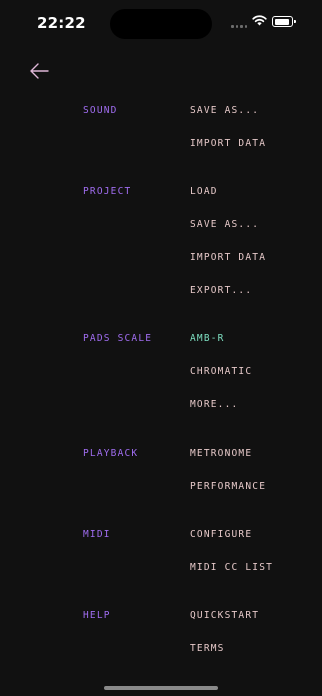  I want to click on menu-item-scale-chromatic: CHROMATIC, so click(221, 372).